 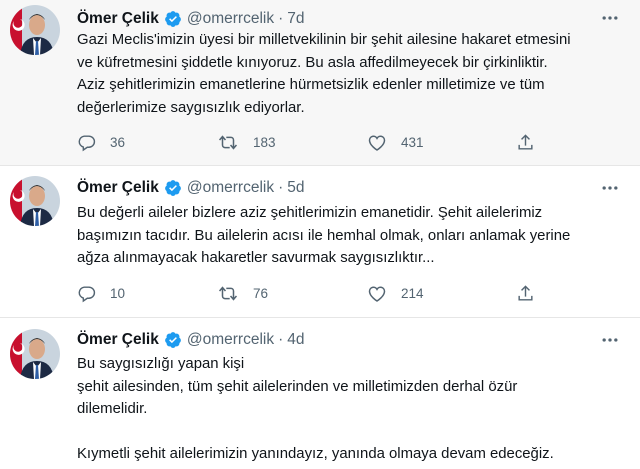 What do you see at coordinates (395, 293) in the screenshot?
I see `like-button: 214` at bounding box center [395, 293].